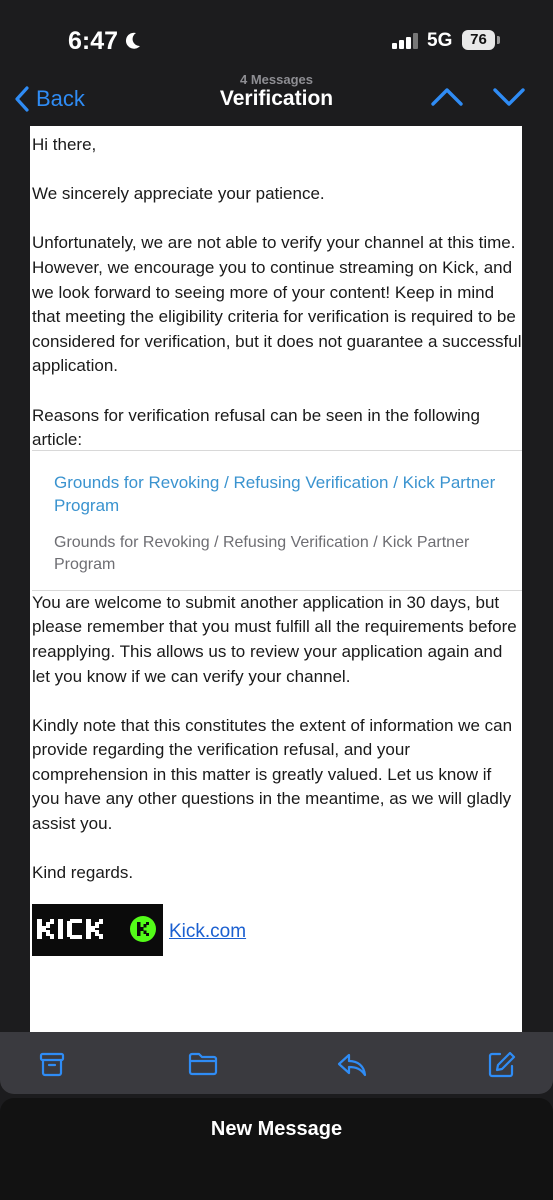  I want to click on kick-logo, so click(97, 930).